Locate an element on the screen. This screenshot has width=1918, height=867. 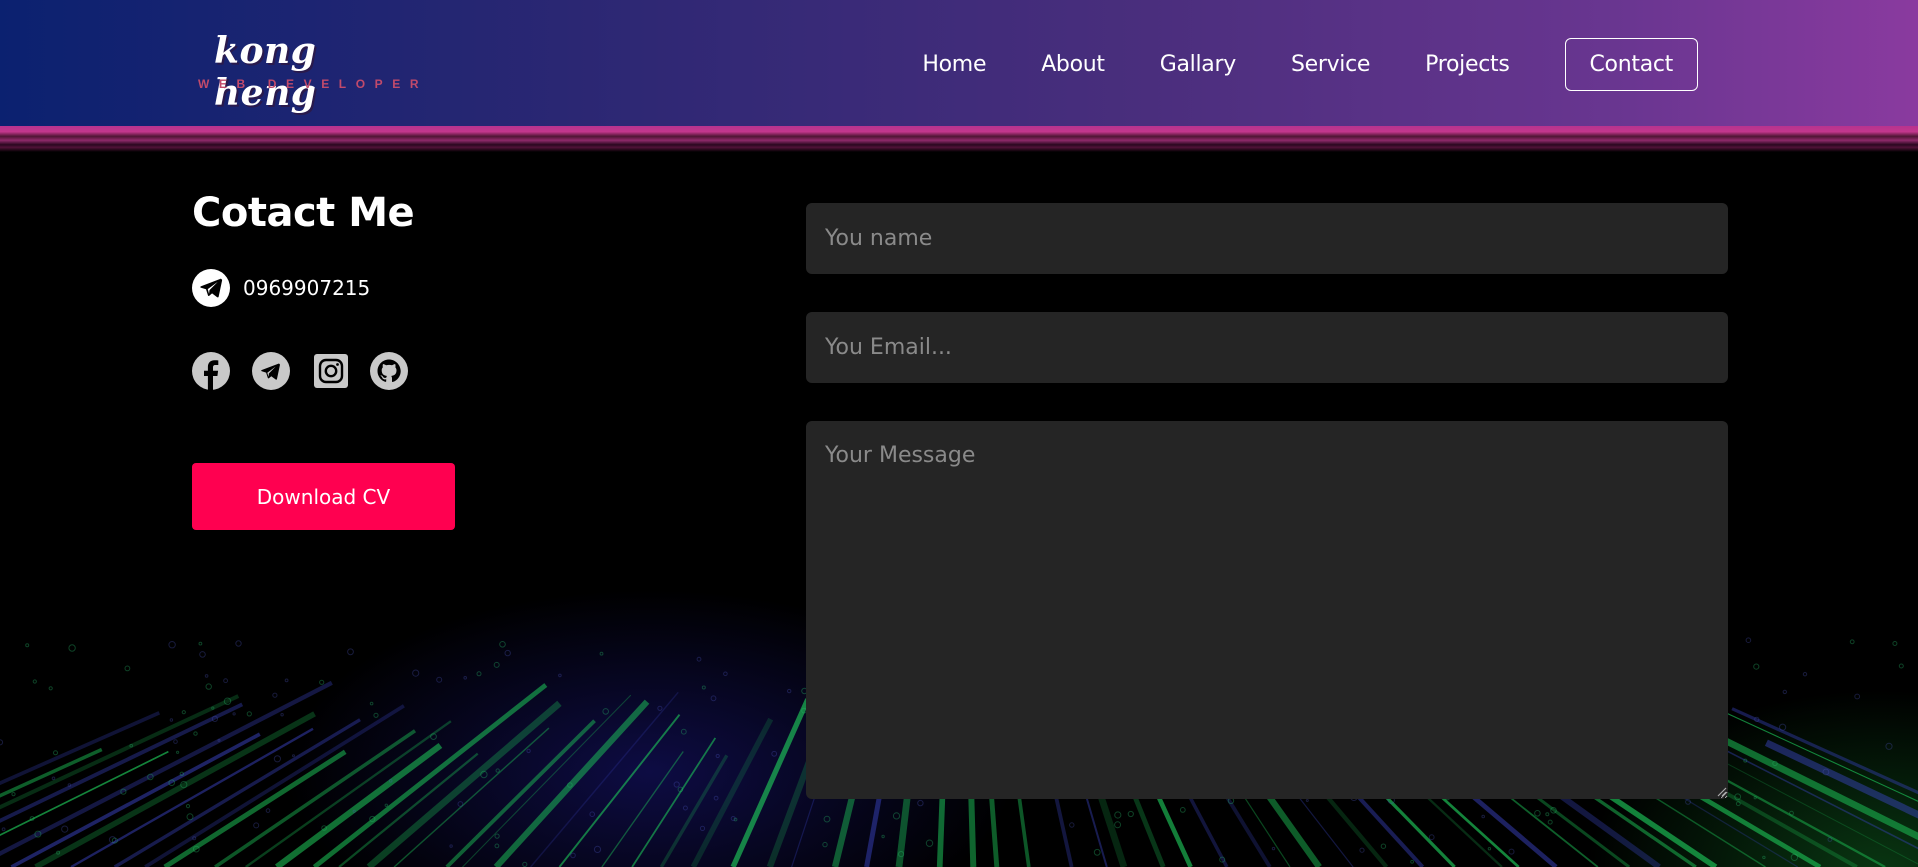
download-cv-button: Download CV is located at coordinates (323, 496).